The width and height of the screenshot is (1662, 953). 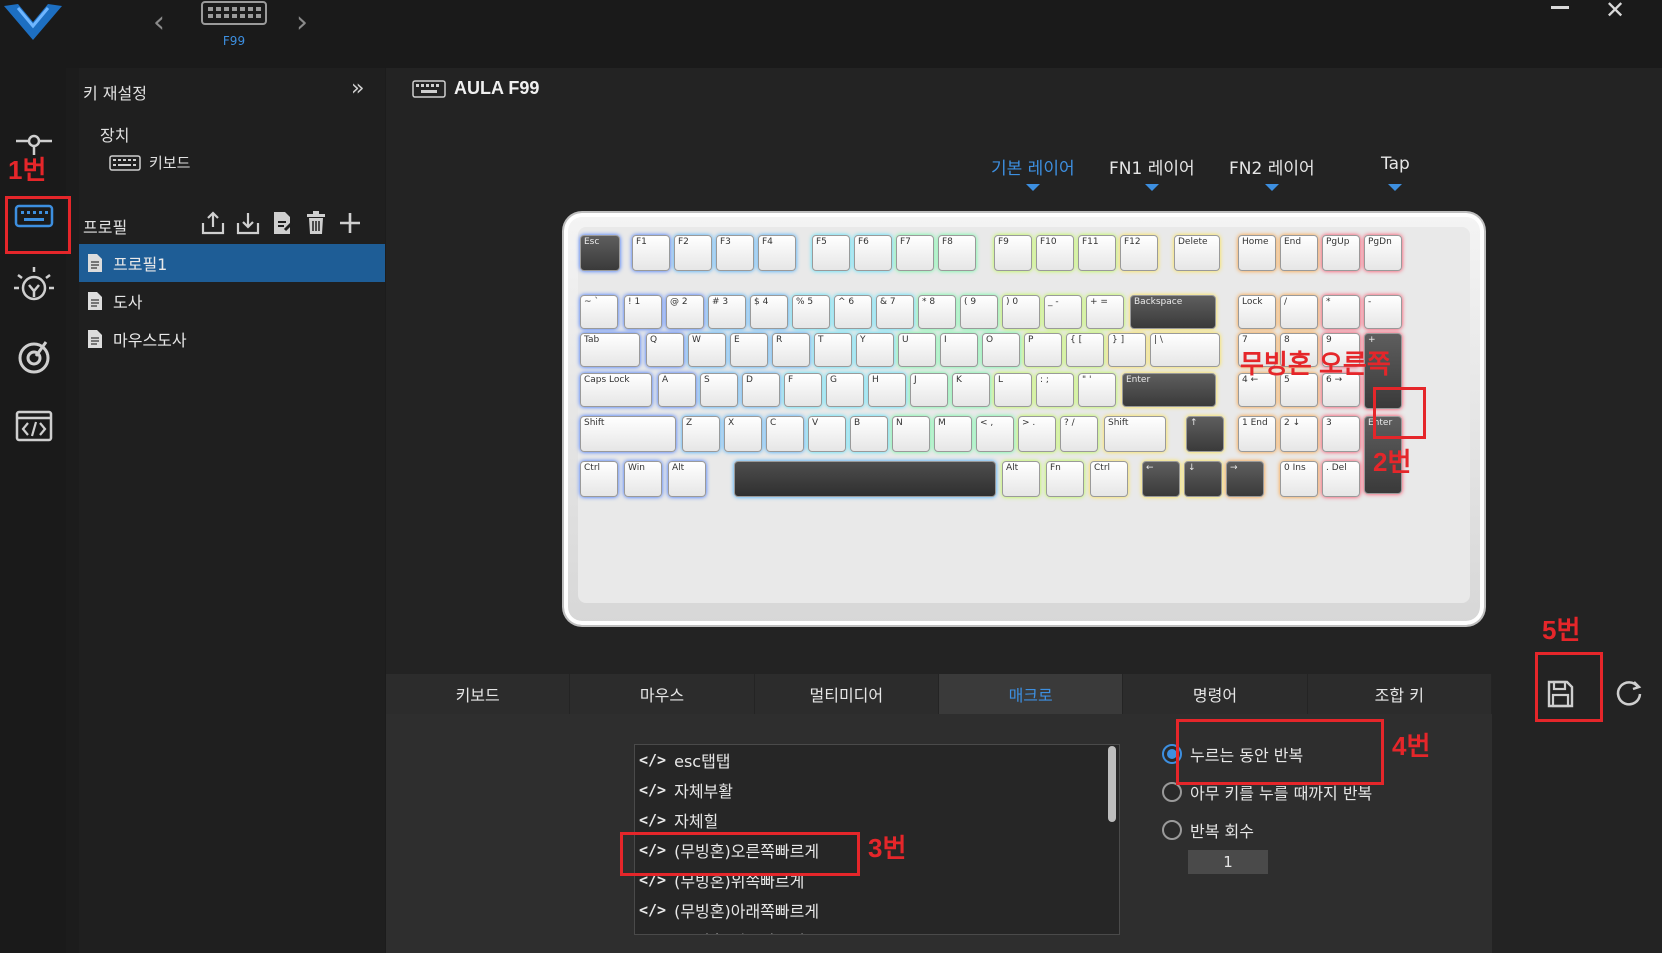 I want to click on code-script-icon, so click(x=34, y=426).